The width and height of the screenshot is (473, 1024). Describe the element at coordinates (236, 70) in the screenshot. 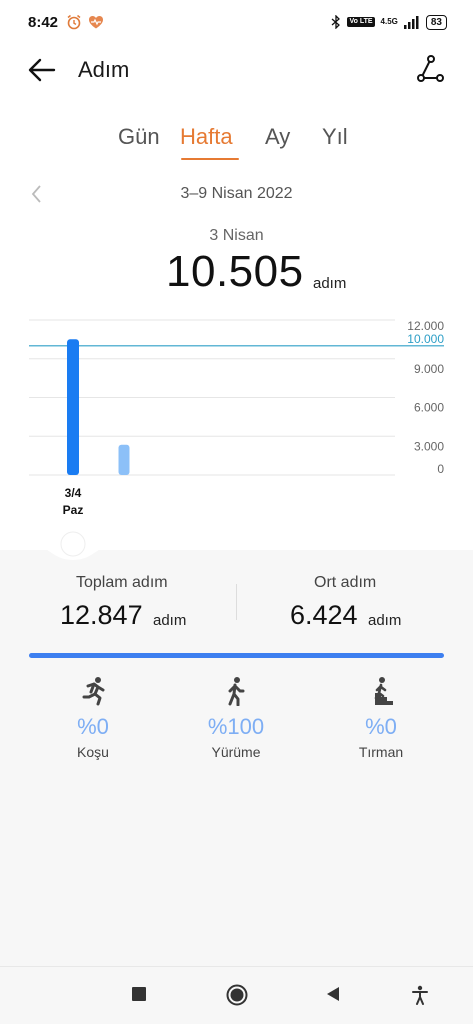

I see `app-header: Adım` at that location.